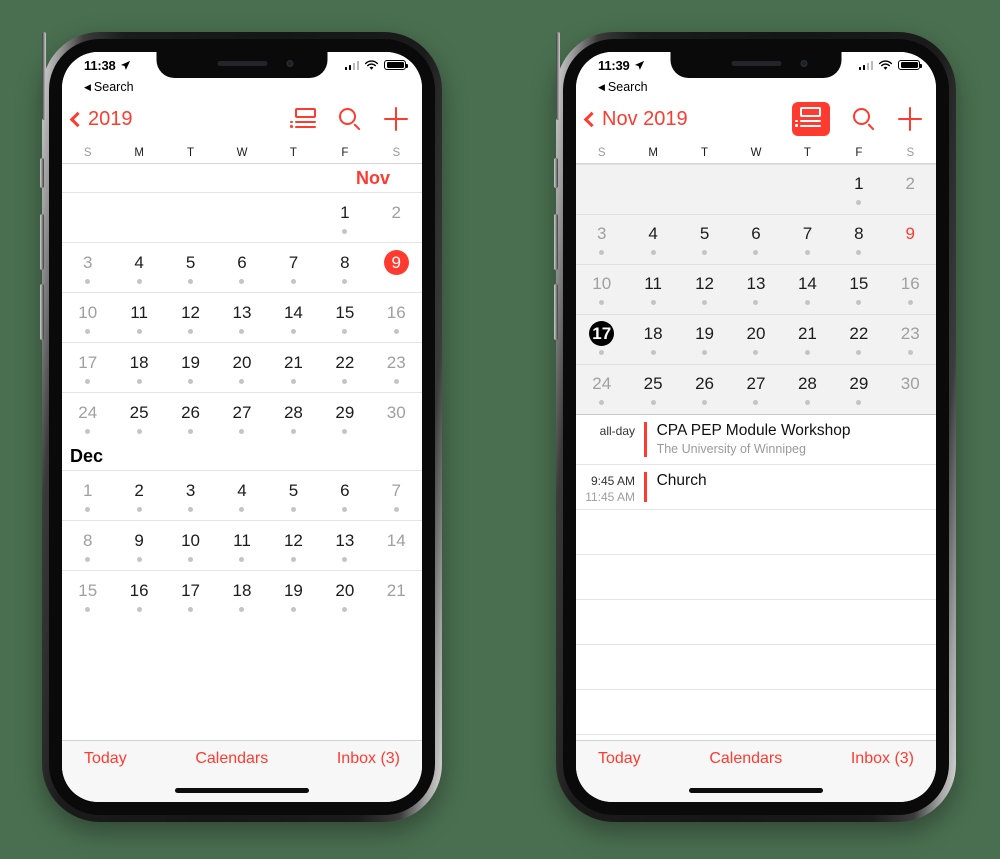  I want to click on nav-back-button: Nov 2019, so click(635, 119).